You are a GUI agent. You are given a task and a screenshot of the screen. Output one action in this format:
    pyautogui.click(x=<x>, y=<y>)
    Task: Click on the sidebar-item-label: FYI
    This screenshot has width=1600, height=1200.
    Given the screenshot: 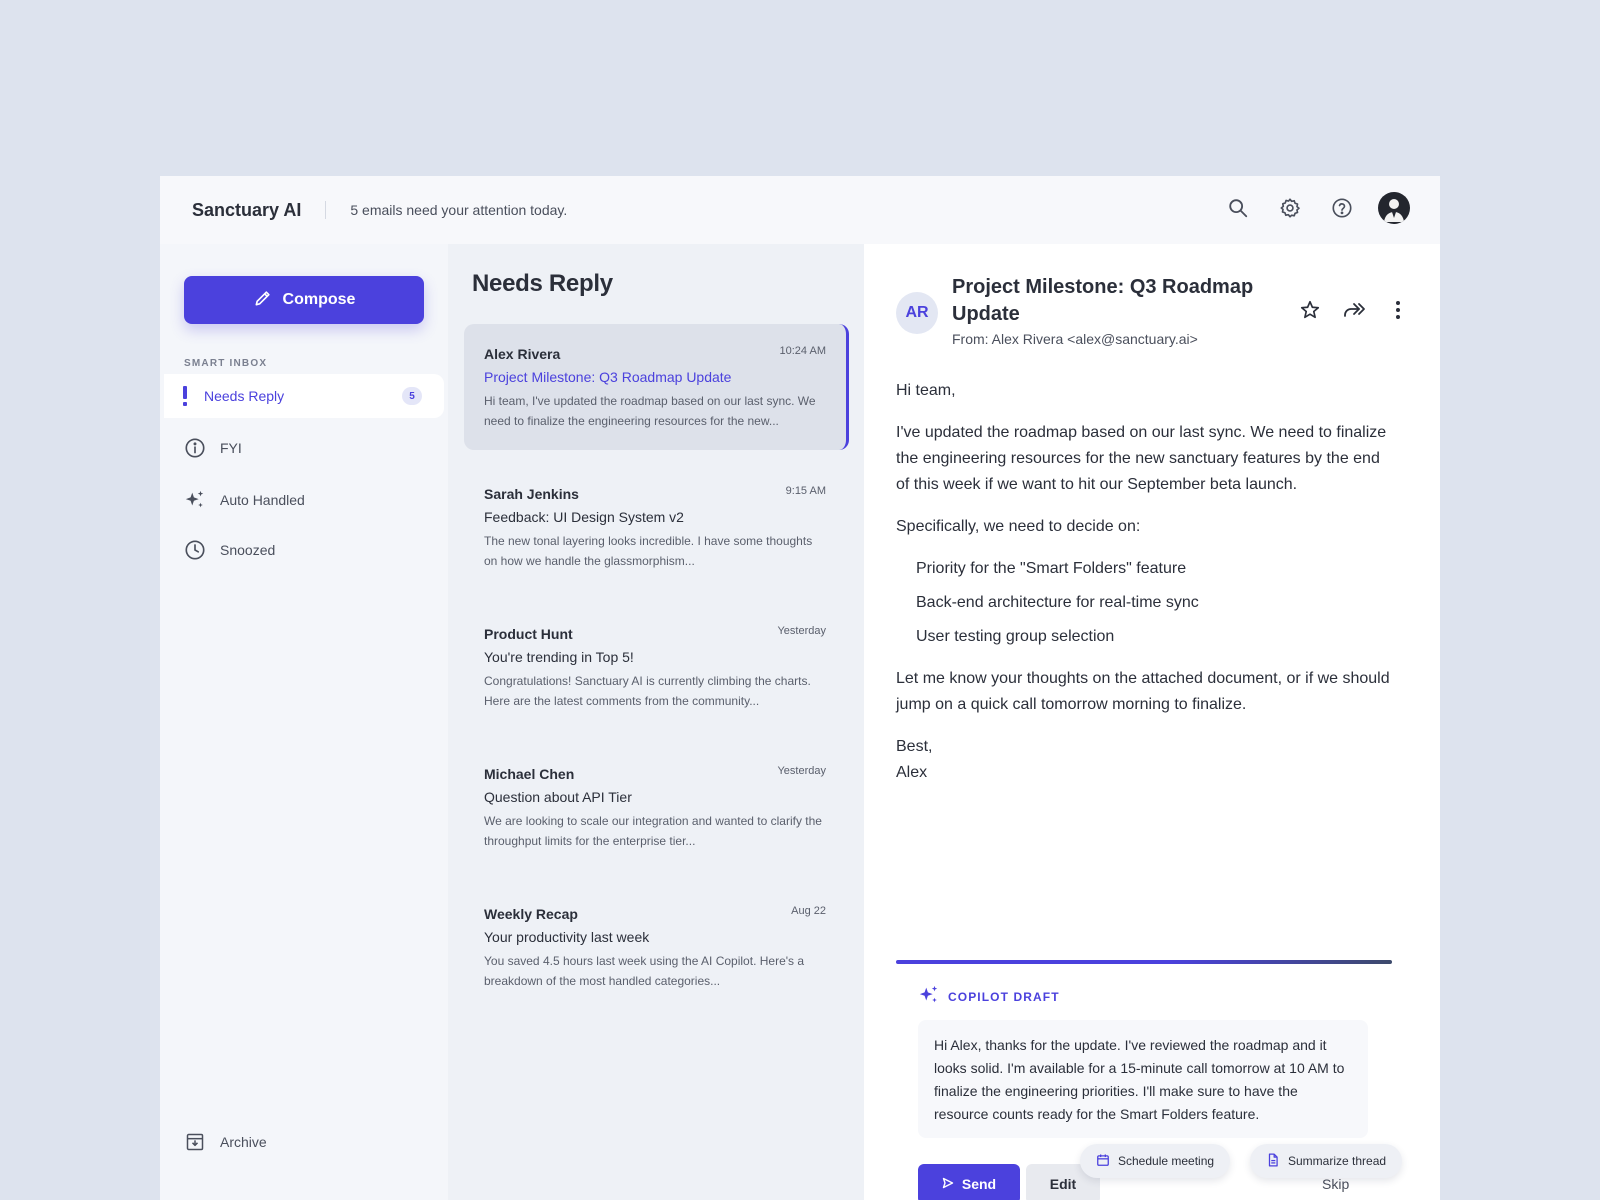 What is the action you would take?
    pyautogui.click(x=231, y=448)
    